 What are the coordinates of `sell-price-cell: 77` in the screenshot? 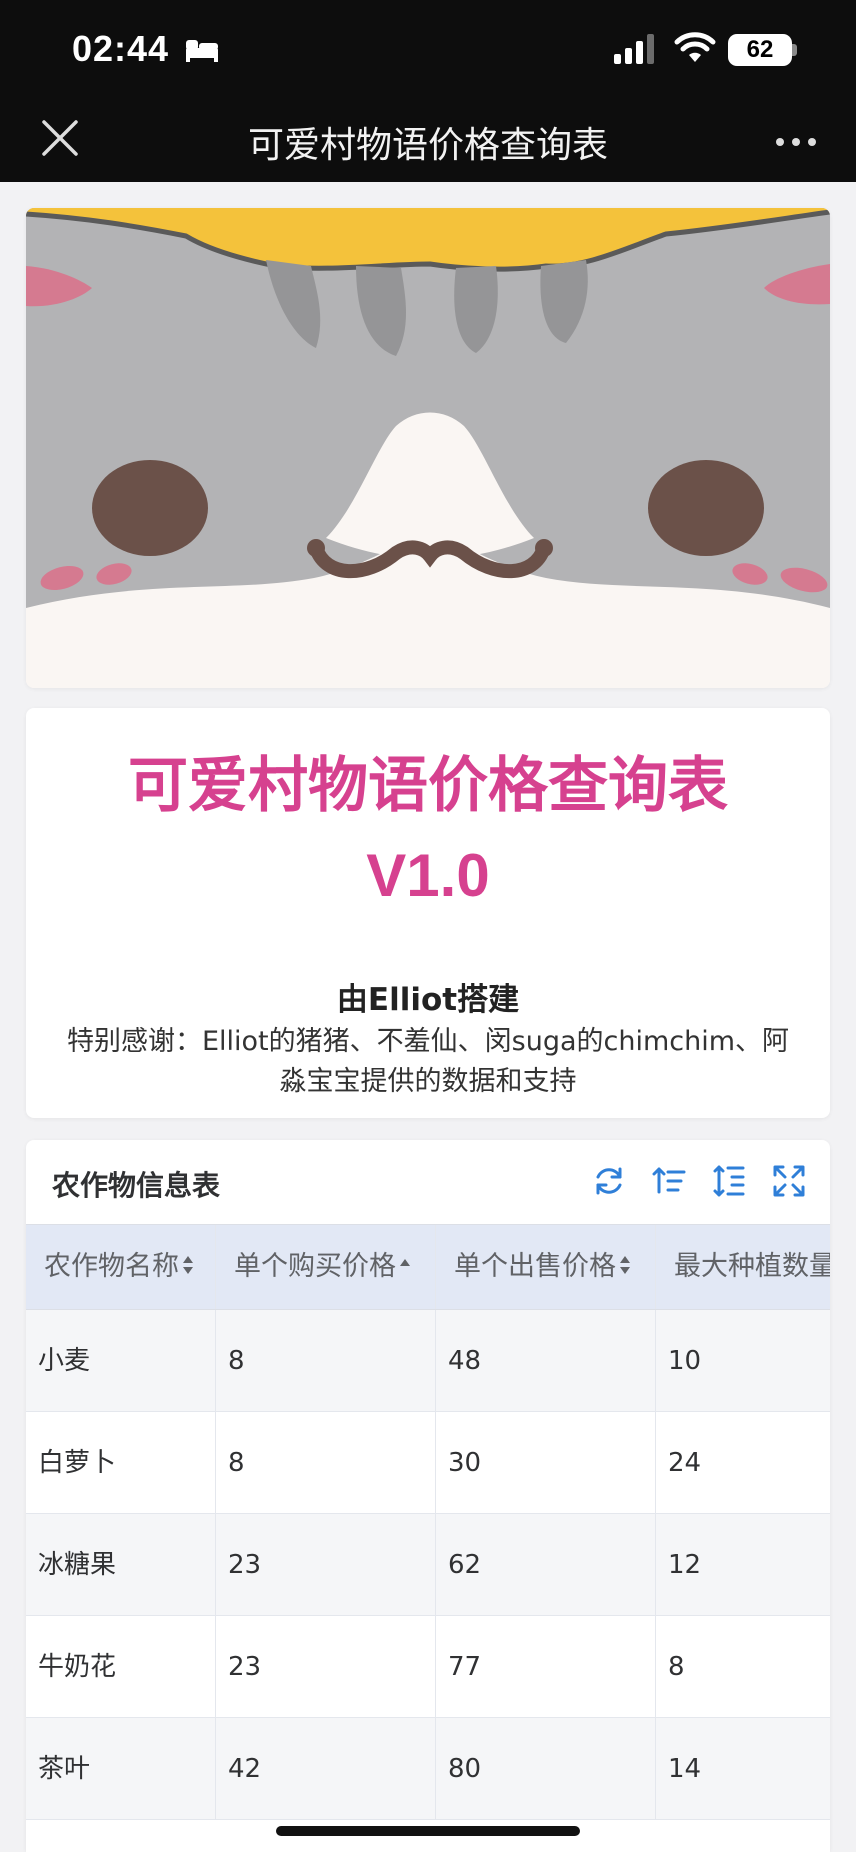 It's located at (546, 1666).